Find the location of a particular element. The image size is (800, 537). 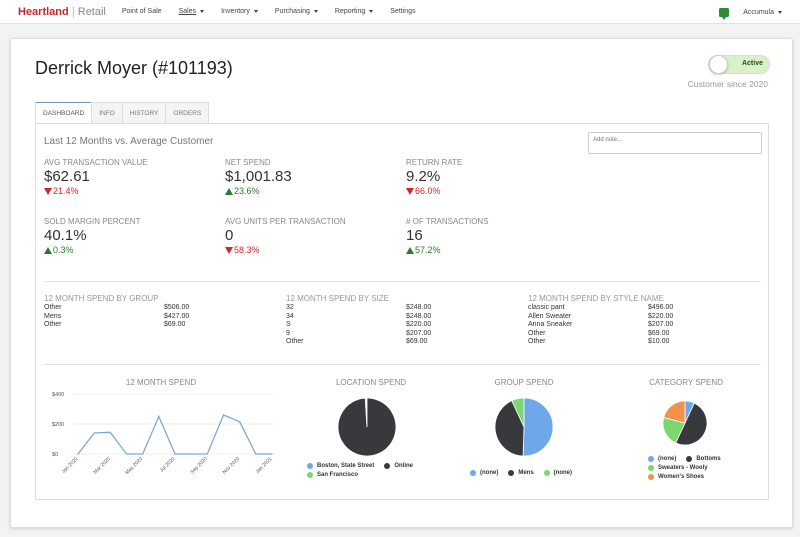

metric-label: AVG TRANSACTION VALUE is located at coordinates (96, 162).